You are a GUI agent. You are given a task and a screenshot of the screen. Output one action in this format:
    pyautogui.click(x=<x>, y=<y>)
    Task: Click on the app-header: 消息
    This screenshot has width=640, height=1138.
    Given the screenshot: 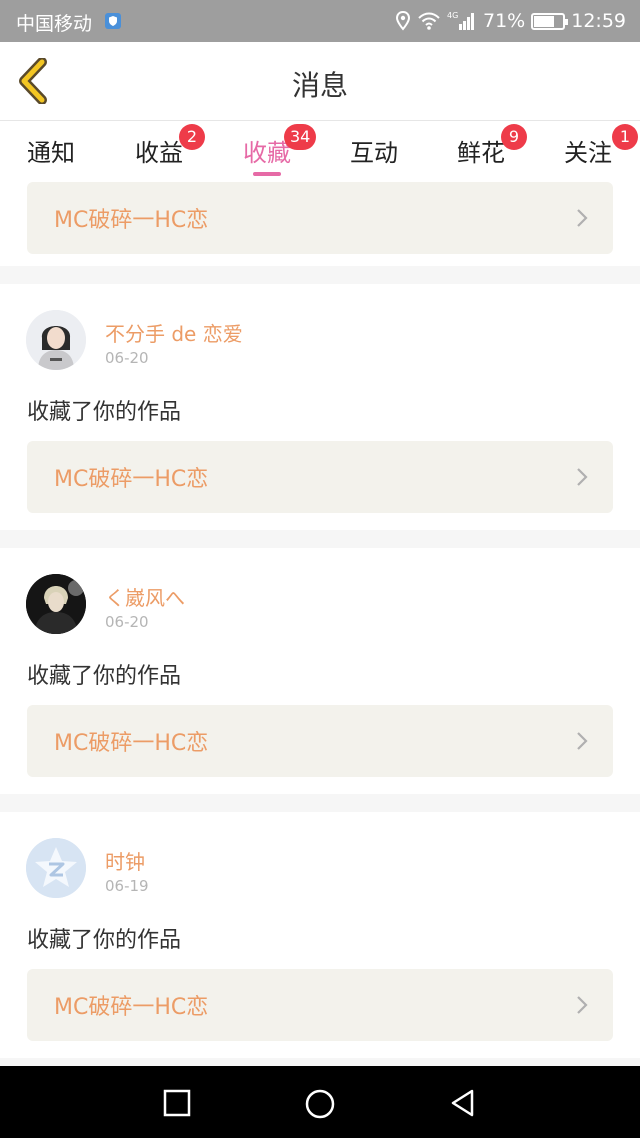 What is the action you would take?
    pyautogui.click(x=320, y=81)
    